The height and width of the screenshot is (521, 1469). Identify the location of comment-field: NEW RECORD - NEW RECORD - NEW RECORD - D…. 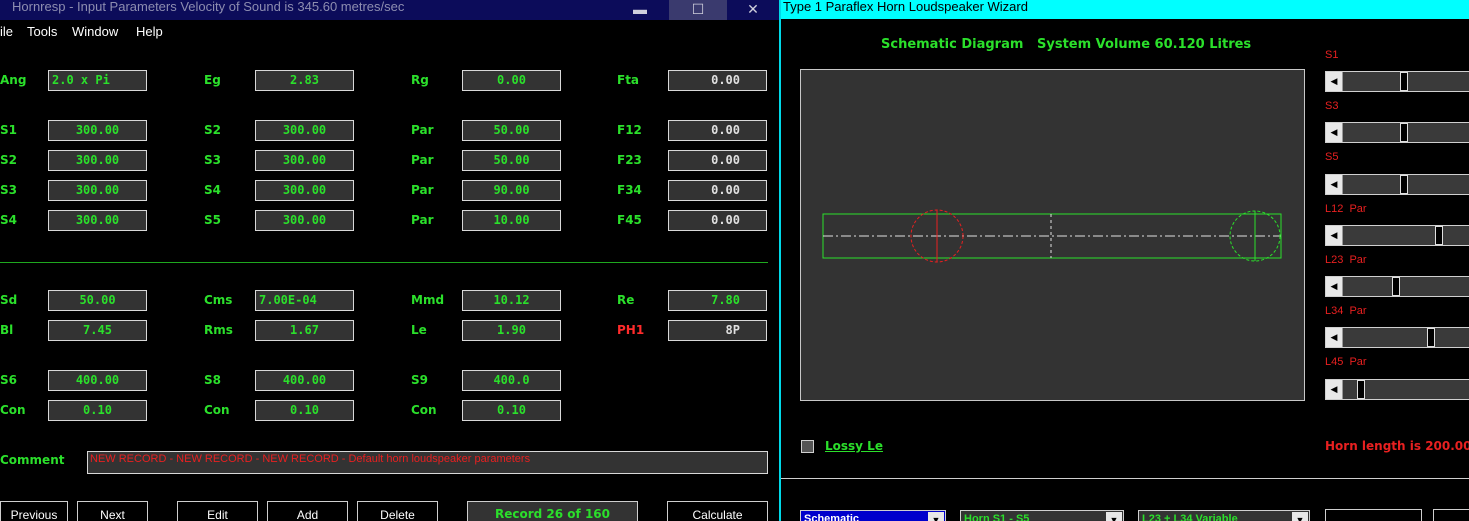
(427, 462).